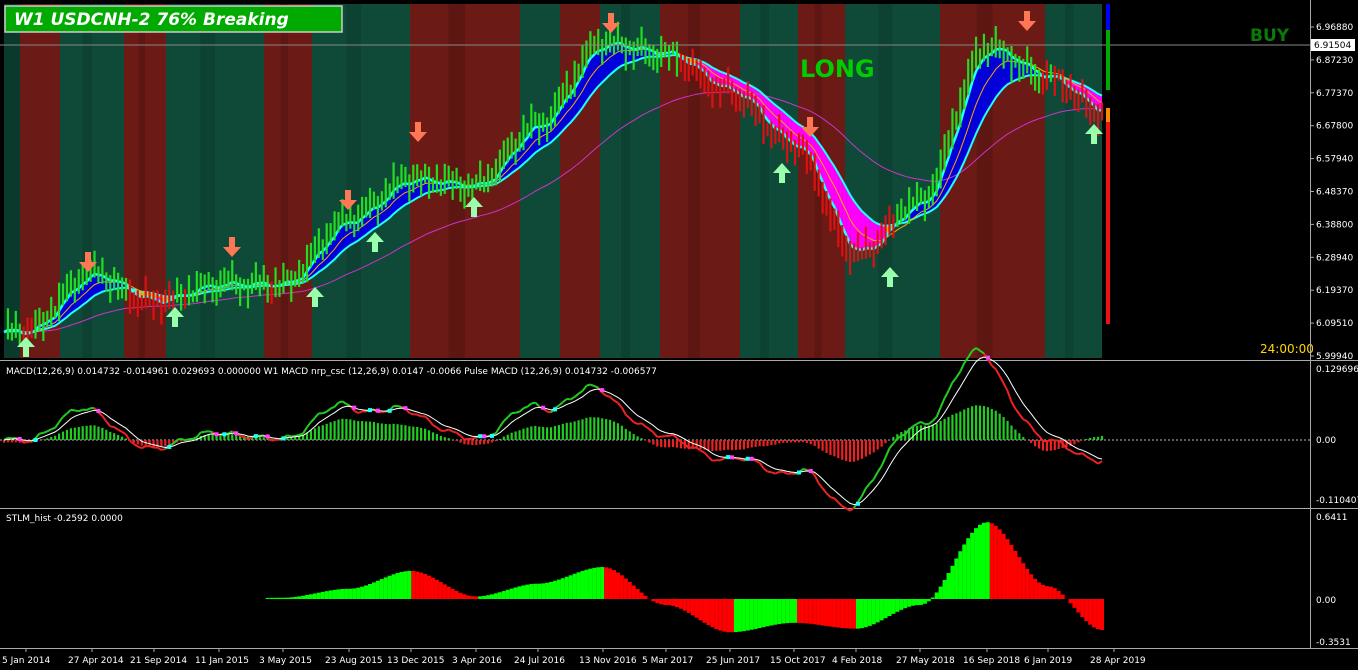 The width and height of the screenshot is (1358, 670). I want to click on title-box: W1 USDCNH-2 76% Breaking, so click(173, 19).